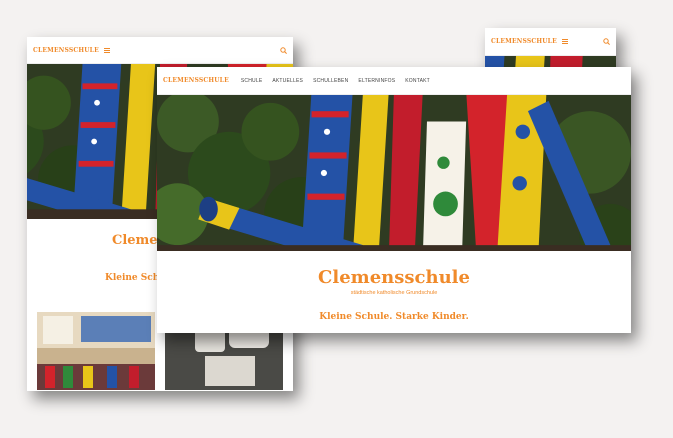 The image size is (673, 438). What do you see at coordinates (394, 277) in the screenshot?
I see `site-title: Clemensschule` at bounding box center [394, 277].